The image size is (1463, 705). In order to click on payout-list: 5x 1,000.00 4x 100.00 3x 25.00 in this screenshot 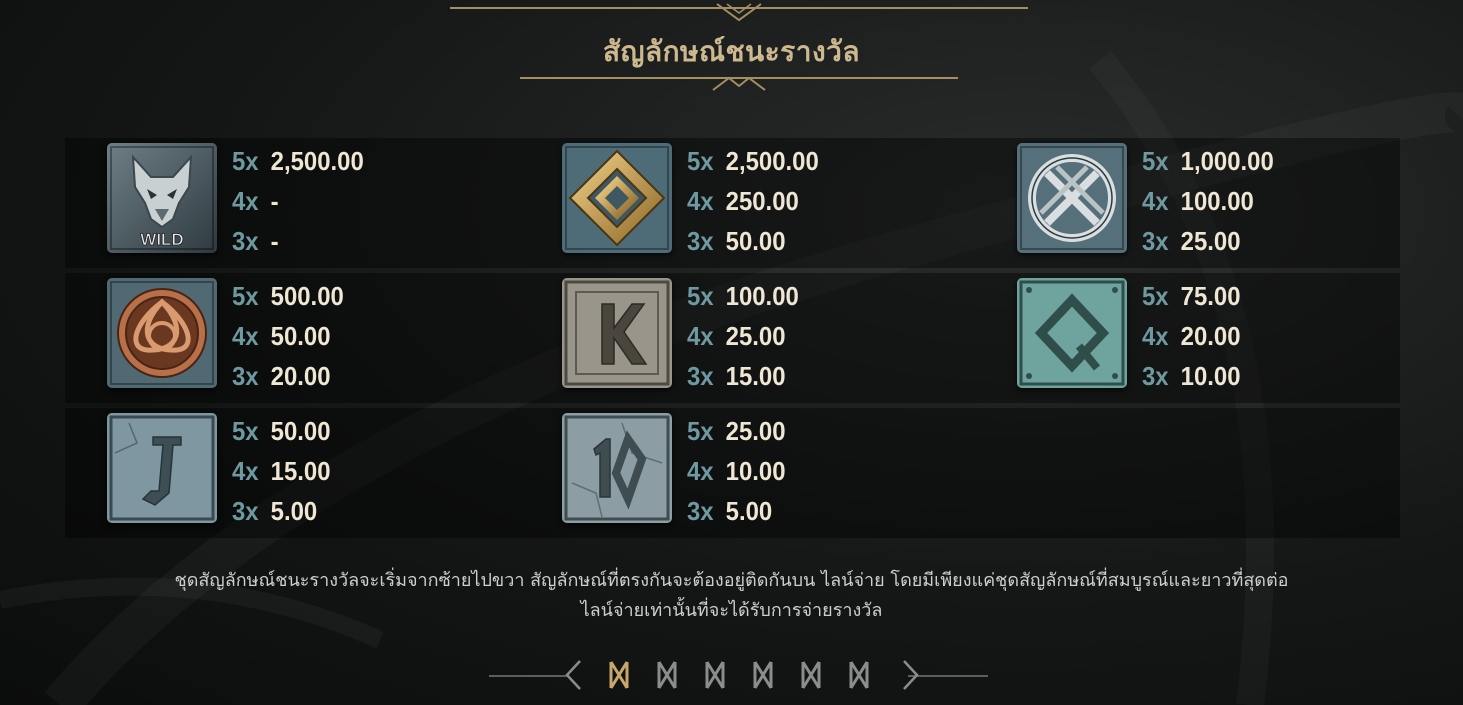, I will do `click(1213, 201)`.